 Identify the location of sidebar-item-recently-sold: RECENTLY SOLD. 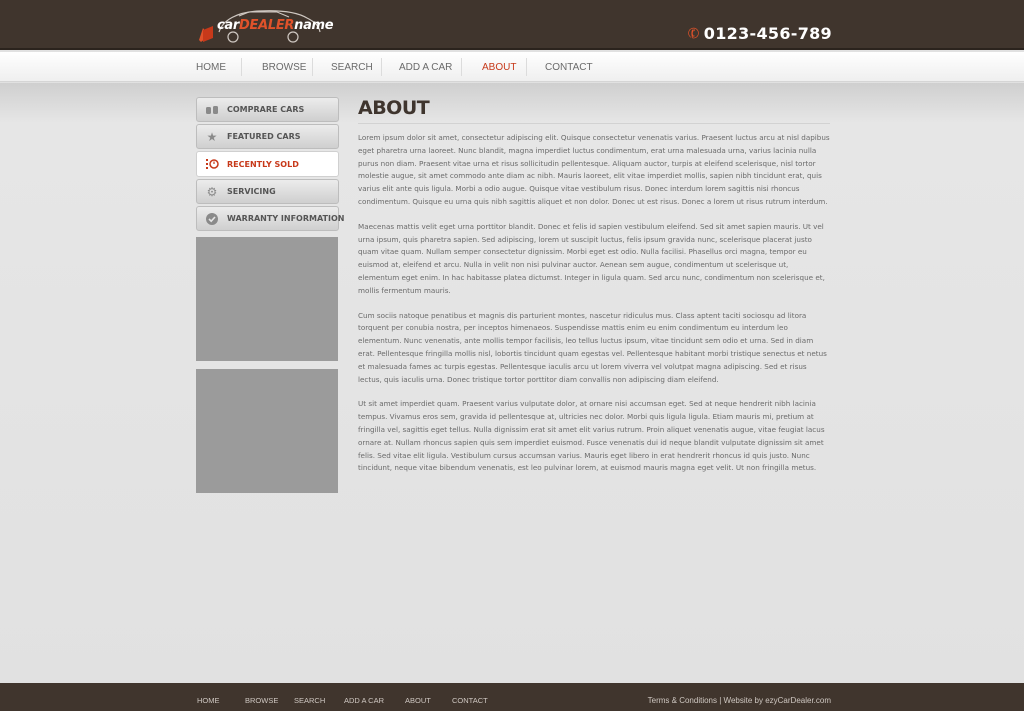
(267, 164).